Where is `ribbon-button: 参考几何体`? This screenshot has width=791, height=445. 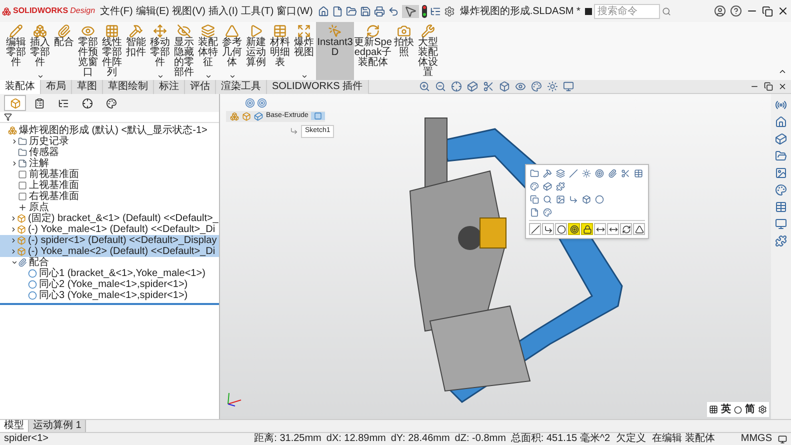 ribbon-button: 参考几何体 is located at coordinates (232, 51).